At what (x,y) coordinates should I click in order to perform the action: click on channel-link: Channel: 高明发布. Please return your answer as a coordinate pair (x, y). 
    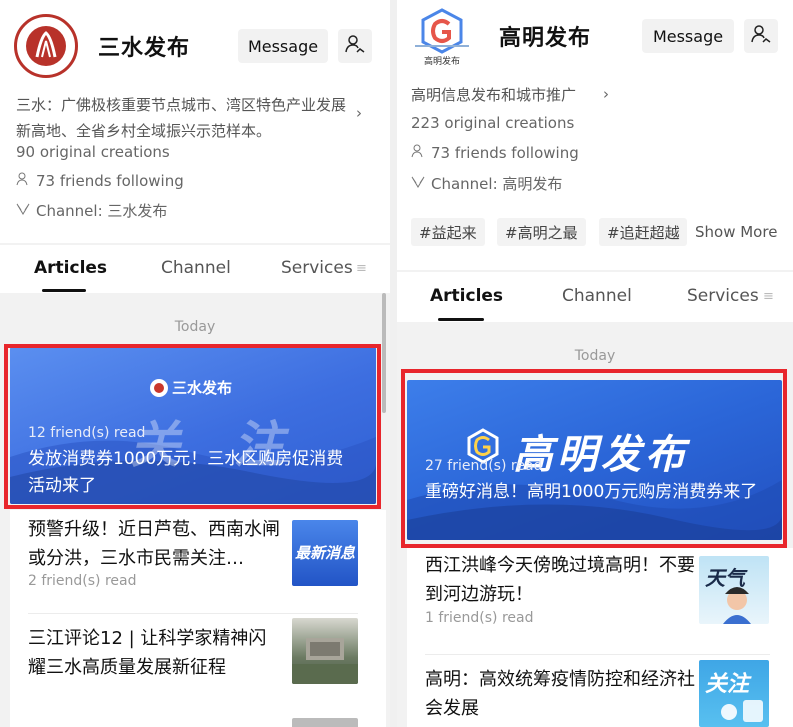
    Looking at the image, I should click on (486, 183).